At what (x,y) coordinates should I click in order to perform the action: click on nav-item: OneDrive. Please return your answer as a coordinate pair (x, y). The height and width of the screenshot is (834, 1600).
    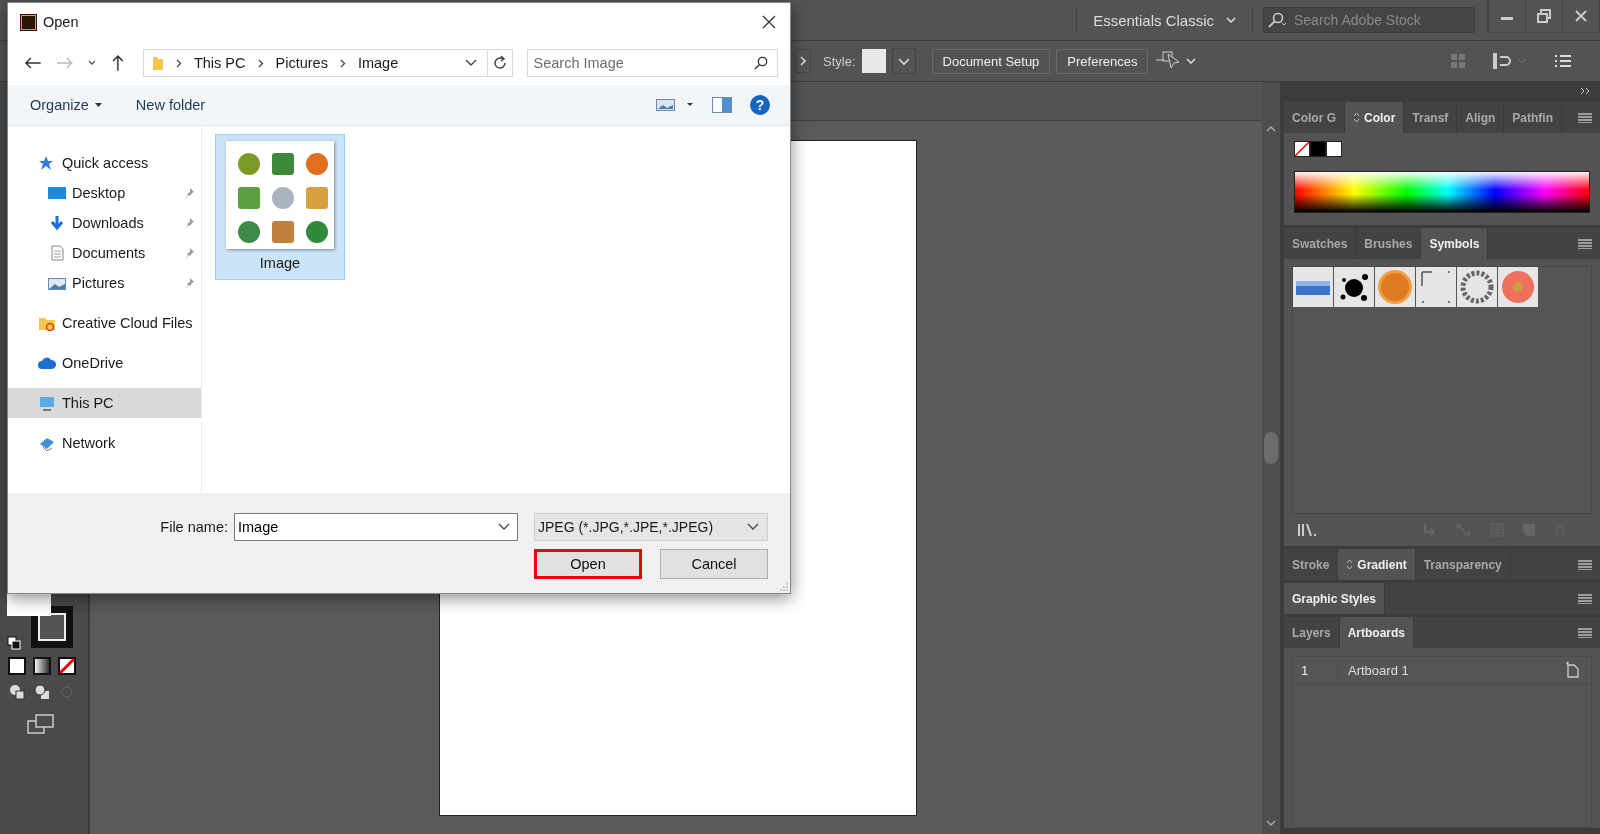
    Looking at the image, I should click on (104, 363).